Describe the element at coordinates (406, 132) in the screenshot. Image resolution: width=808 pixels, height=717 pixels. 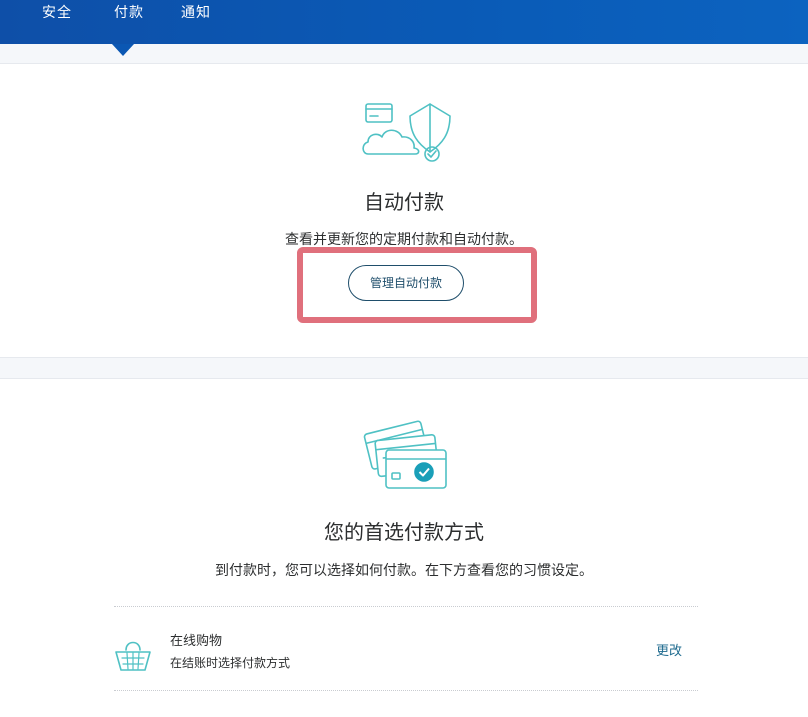
I see `cloud-shield-card-icon` at that location.